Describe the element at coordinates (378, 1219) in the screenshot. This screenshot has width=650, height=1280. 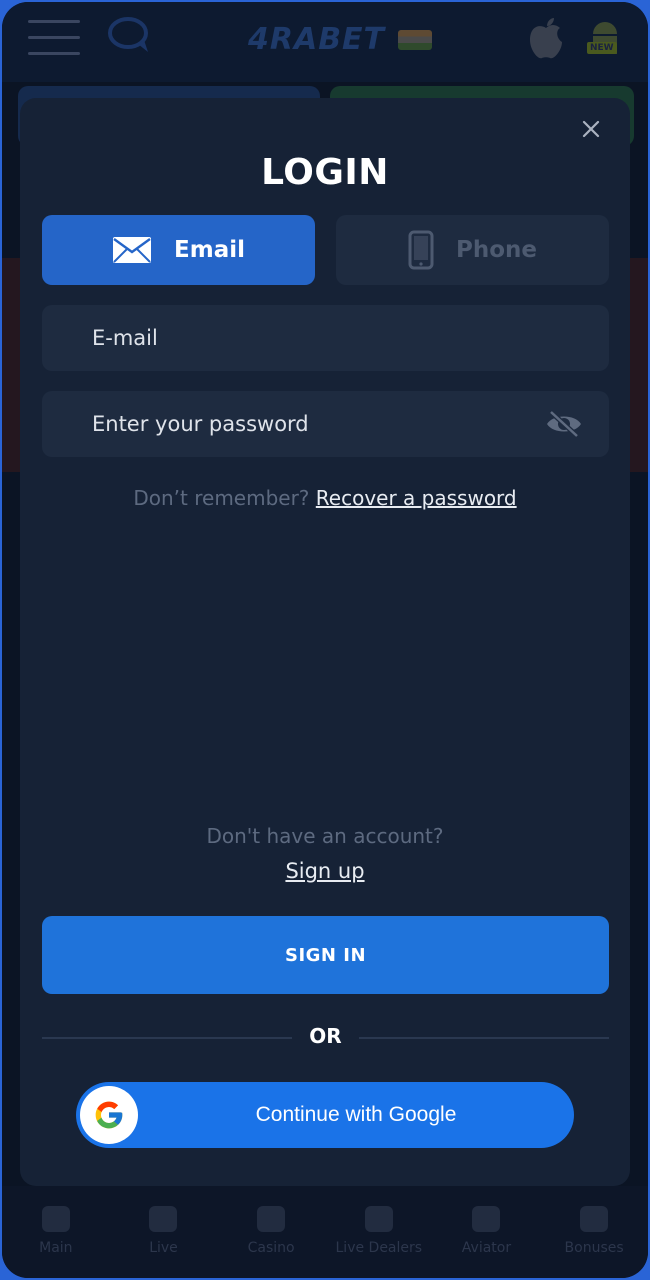
I see `dealer-icon` at that location.